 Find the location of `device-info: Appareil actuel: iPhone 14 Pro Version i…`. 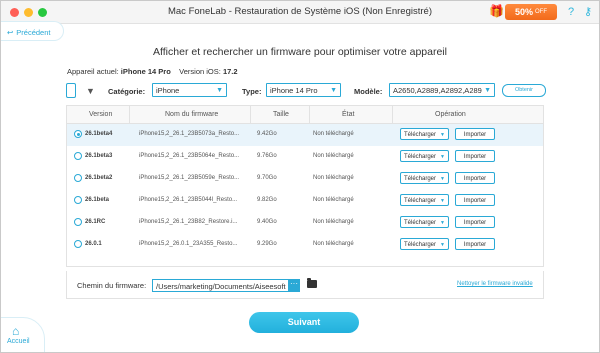

device-info: Appareil actuel: iPhone 14 Pro Version i… is located at coordinates (152, 71).